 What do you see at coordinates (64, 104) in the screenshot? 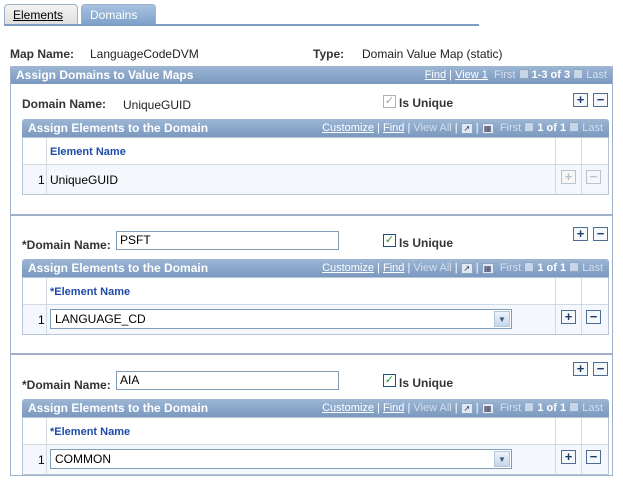
I see `domain-name-label: Domain Name:` at bounding box center [64, 104].